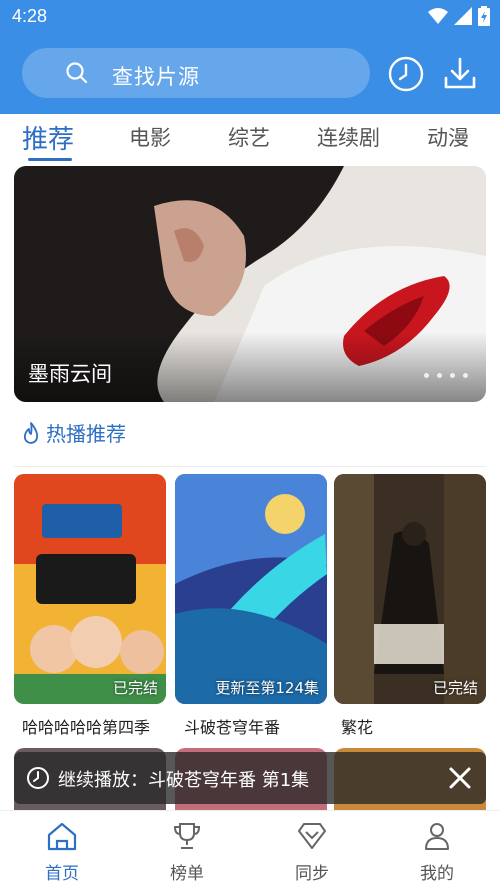 This screenshot has height=889, width=500. I want to click on close-icon, so click(460, 778).